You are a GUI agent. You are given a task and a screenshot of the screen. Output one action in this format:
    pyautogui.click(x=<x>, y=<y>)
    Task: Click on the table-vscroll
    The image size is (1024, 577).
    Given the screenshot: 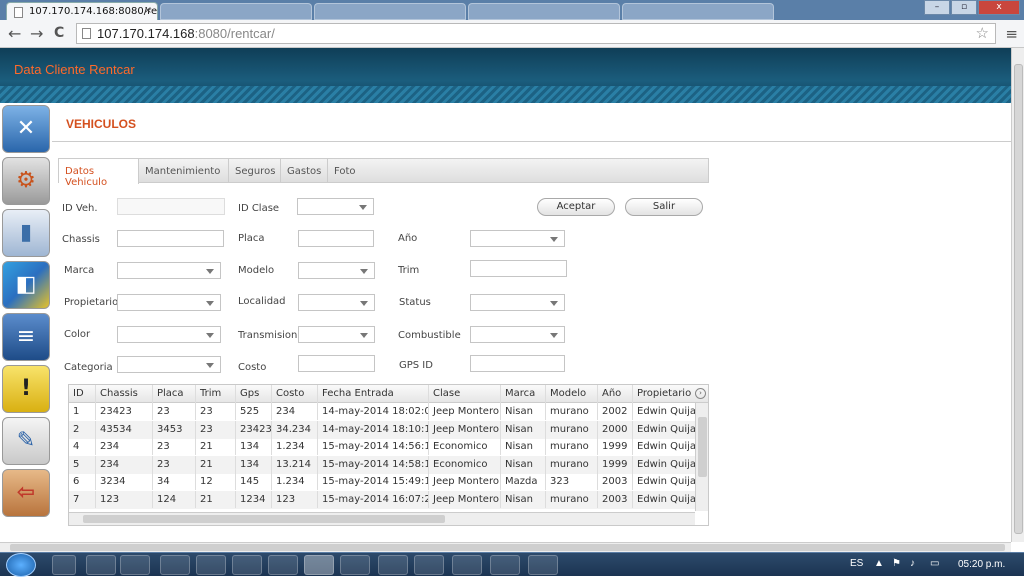 What is the action you would take?
    pyautogui.click(x=701, y=457)
    